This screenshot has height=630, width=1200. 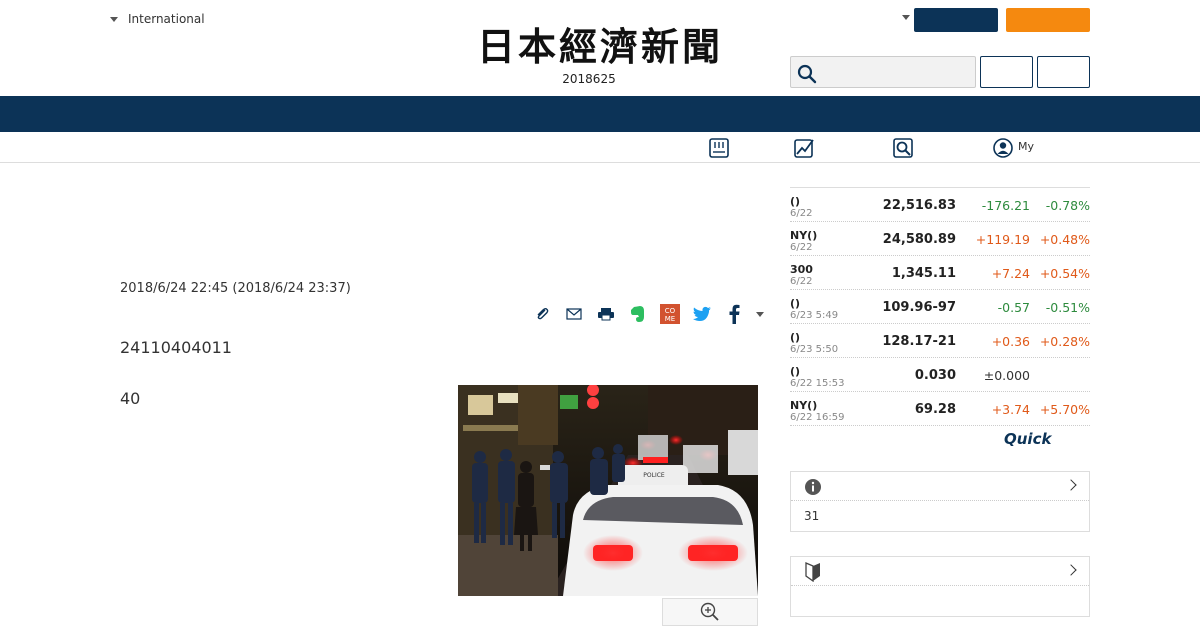 What do you see at coordinates (670, 311) in the screenshot?
I see `svg-text: CO` at bounding box center [670, 311].